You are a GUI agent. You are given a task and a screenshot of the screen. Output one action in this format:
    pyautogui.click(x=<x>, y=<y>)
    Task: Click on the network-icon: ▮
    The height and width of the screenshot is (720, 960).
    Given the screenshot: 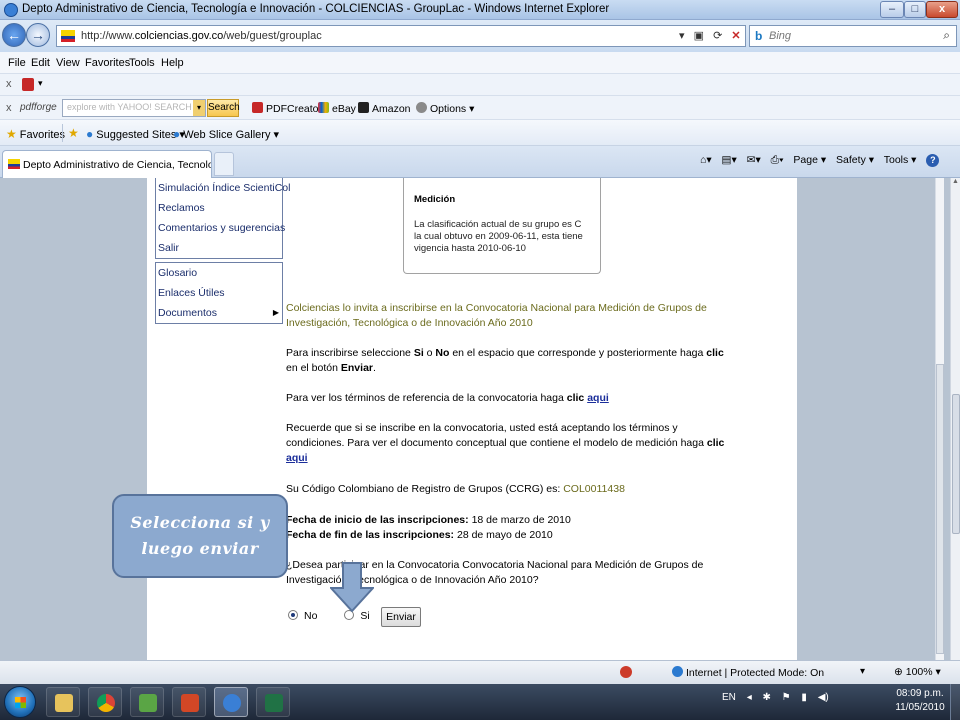 What is the action you would take?
    pyautogui.click(x=804, y=697)
    